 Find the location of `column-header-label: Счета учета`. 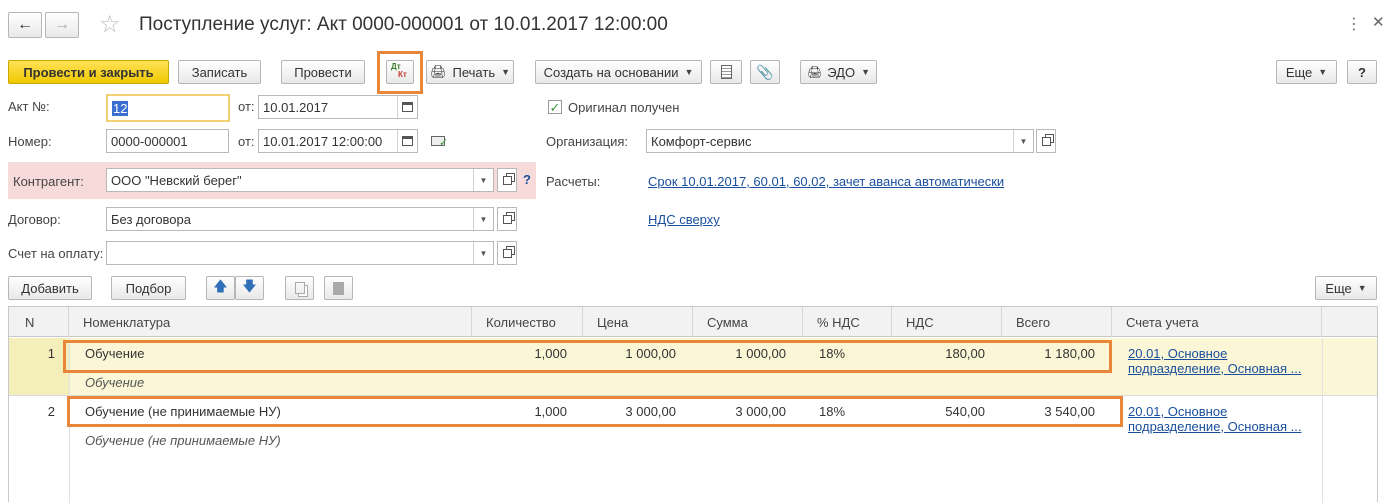

column-header-label: Счета учета is located at coordinates (1162, 322).